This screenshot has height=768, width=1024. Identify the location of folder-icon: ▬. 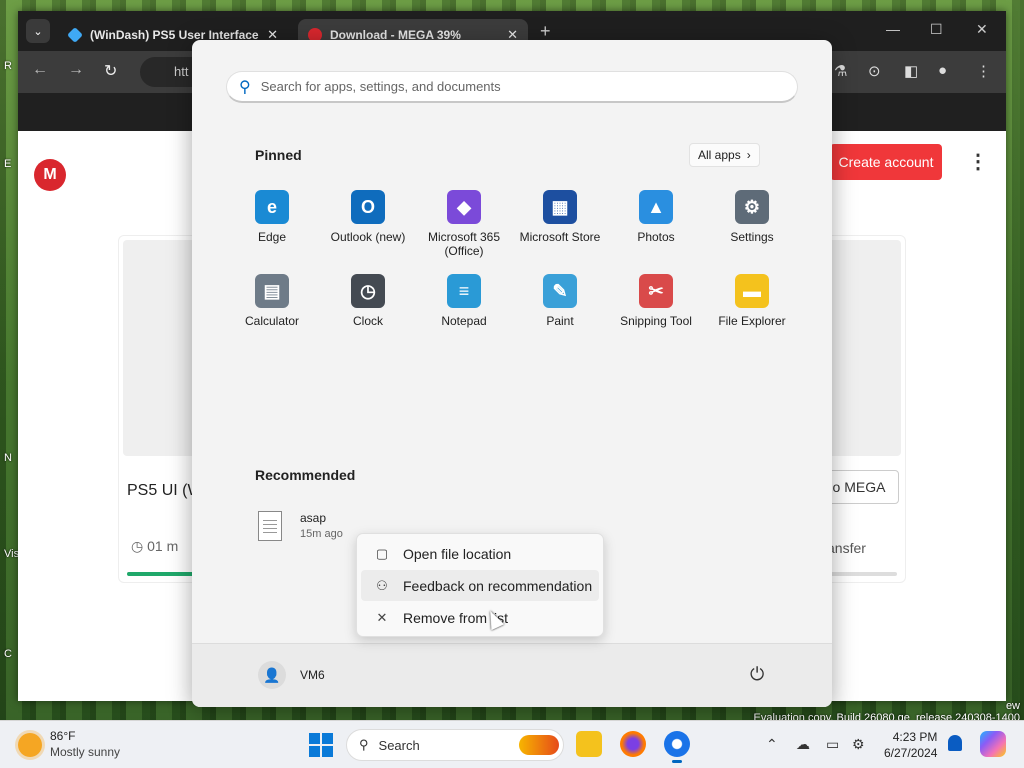
(752, 291).